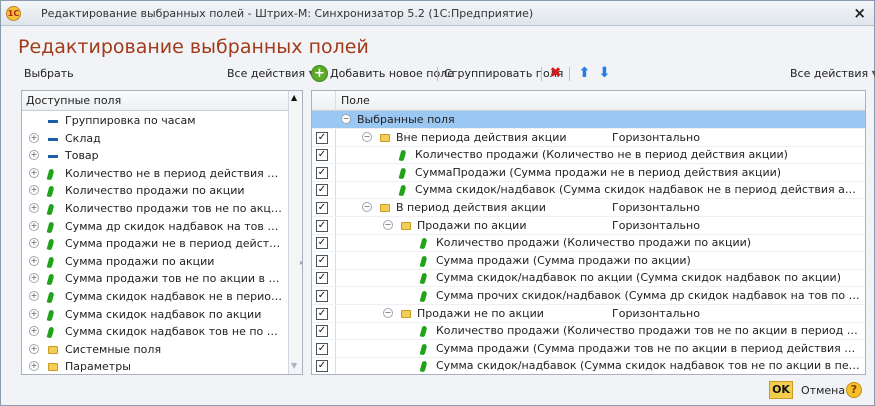 This screenshot has height=406, width=875. I want to click on available-fields-scrollbar: ▲ ▸ ▼, so click(295, 232).